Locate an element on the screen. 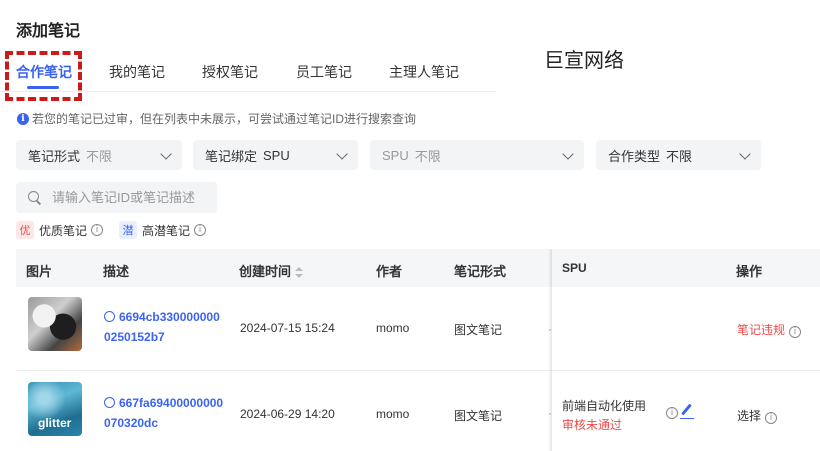 This screenshot has width=820, height=451. page-title: 添加笔记 is located at coordinates (48, 31).